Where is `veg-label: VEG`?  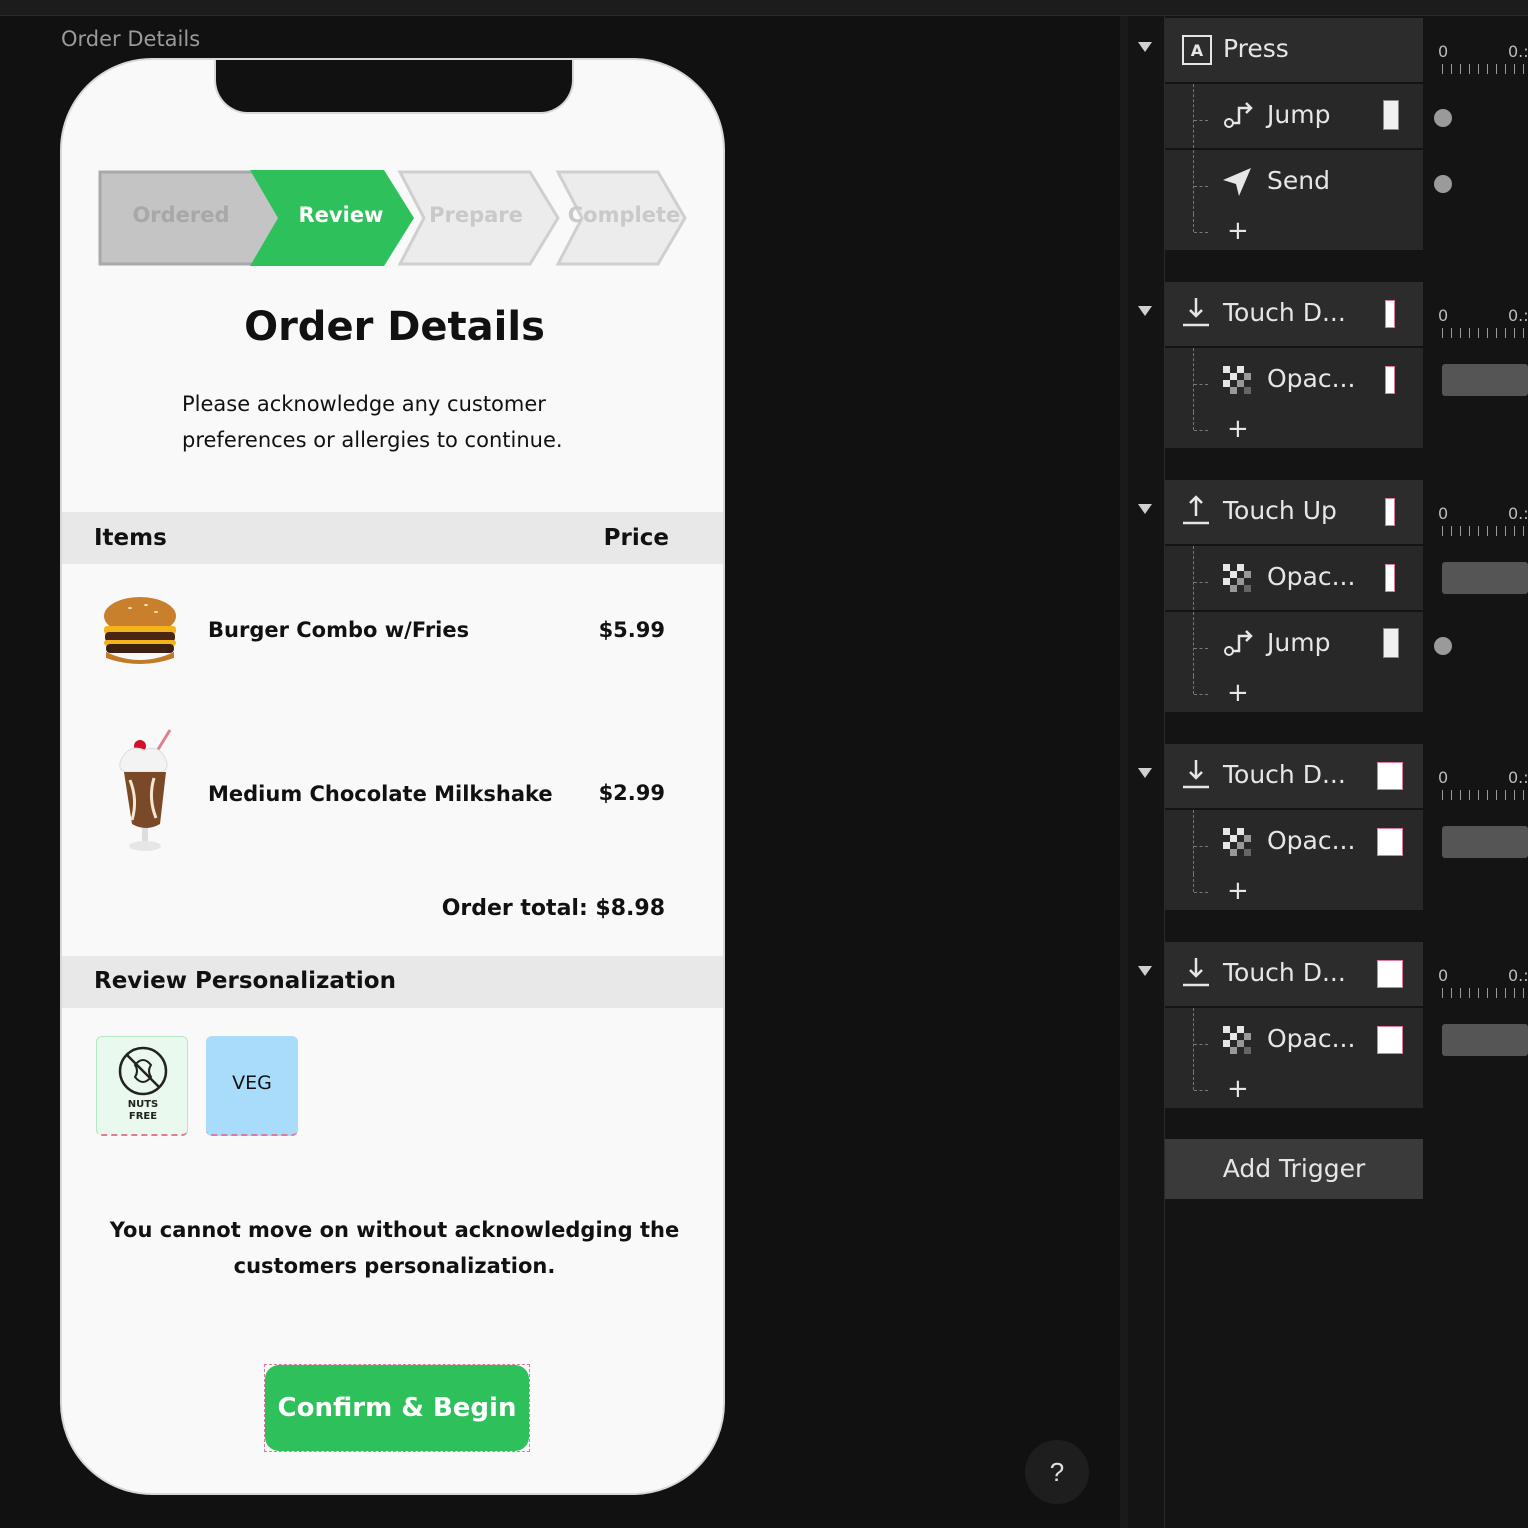 veg-label: VEG is located at coordinates (252, 1083).